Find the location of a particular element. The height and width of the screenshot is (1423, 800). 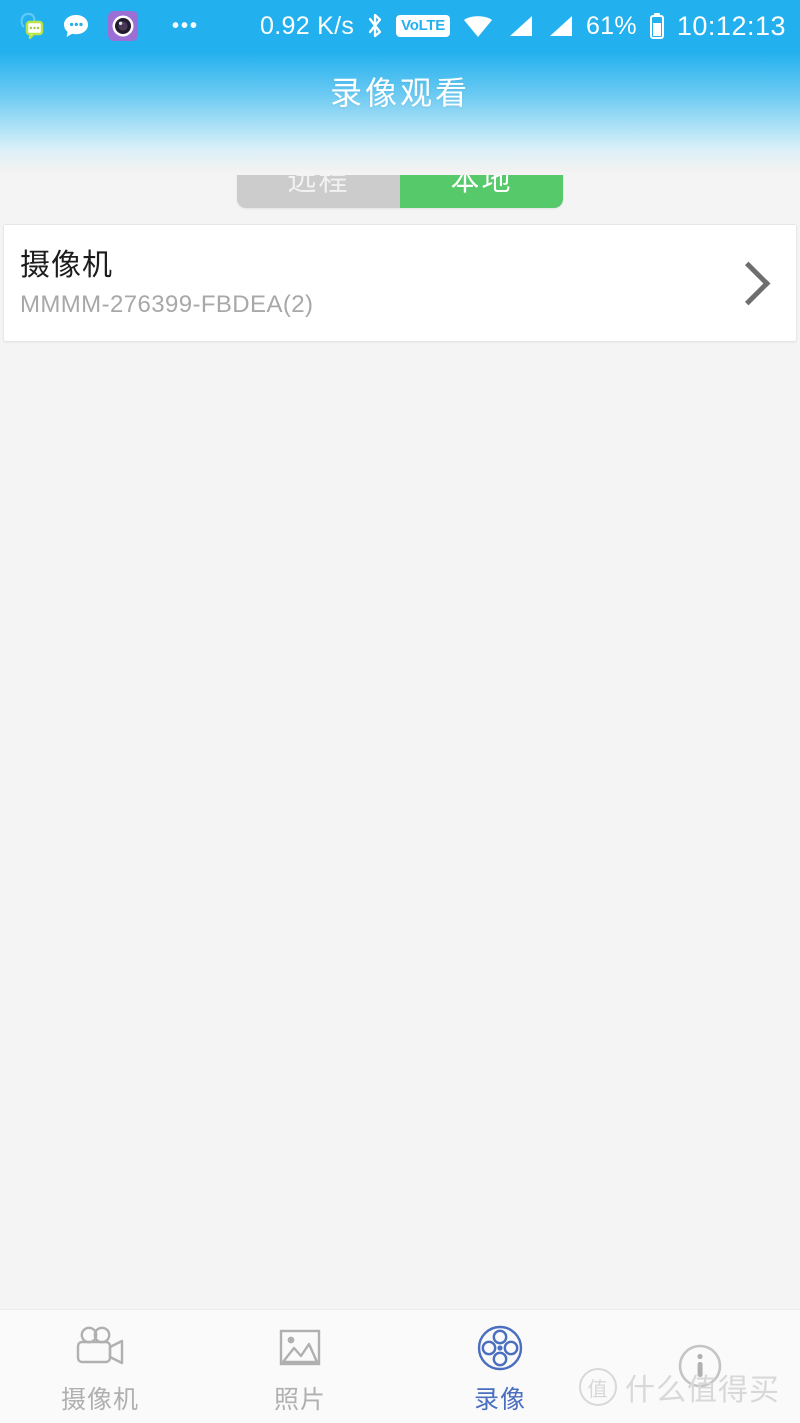

network-speed-label: 0.92 K/s is located at coordinates (307, 25).